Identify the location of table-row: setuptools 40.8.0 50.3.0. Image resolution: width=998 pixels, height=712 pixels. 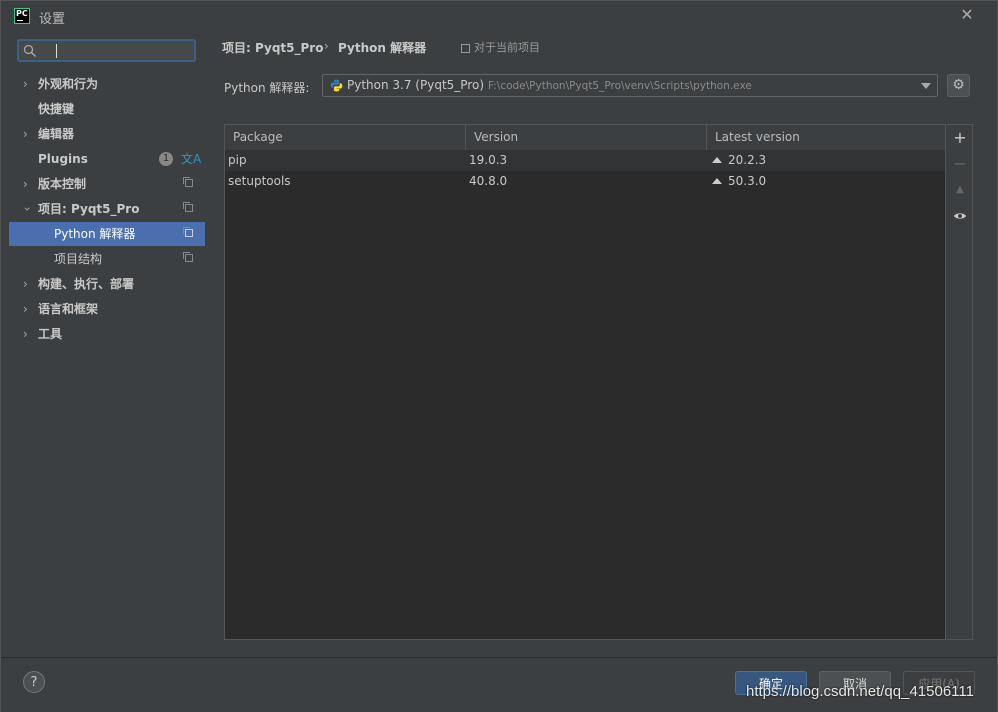
(585, 181).